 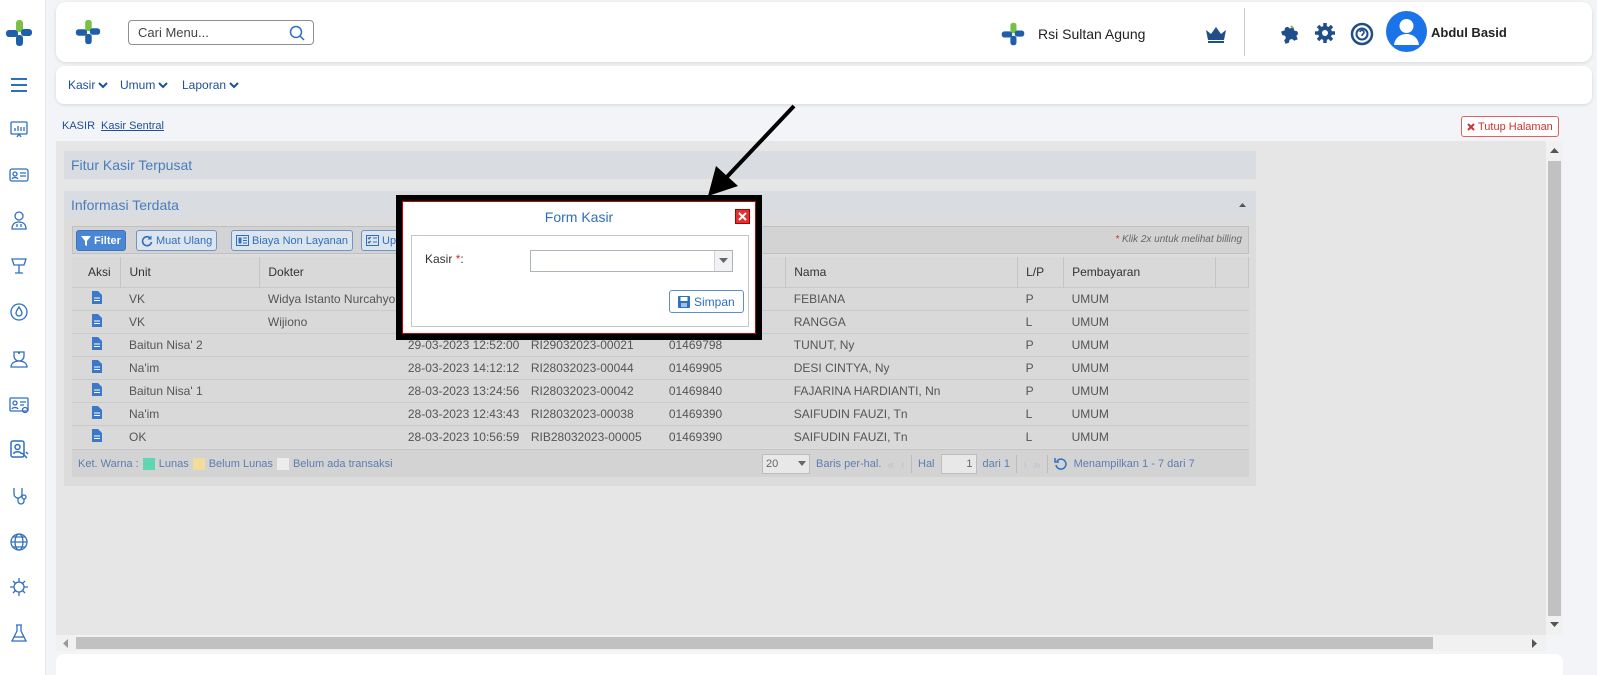 I want to click on vertical-scroll-thumb, so click(x=1554, y=388).